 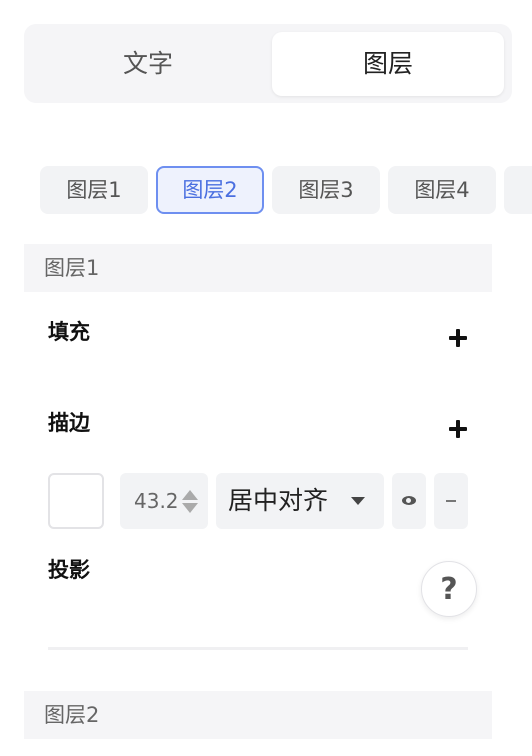 What do you see at coordinates (388, 64) in the screenshot?
I see `tab-layer: 图层` at bounding box center [388, 64].